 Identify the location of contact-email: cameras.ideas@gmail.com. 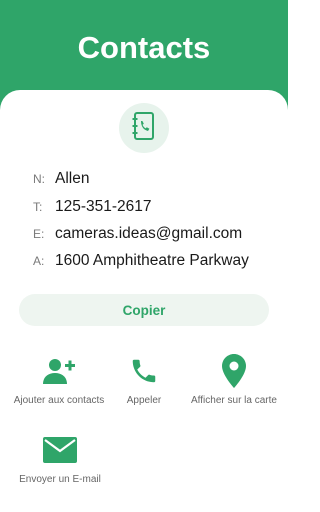
(149, 233).